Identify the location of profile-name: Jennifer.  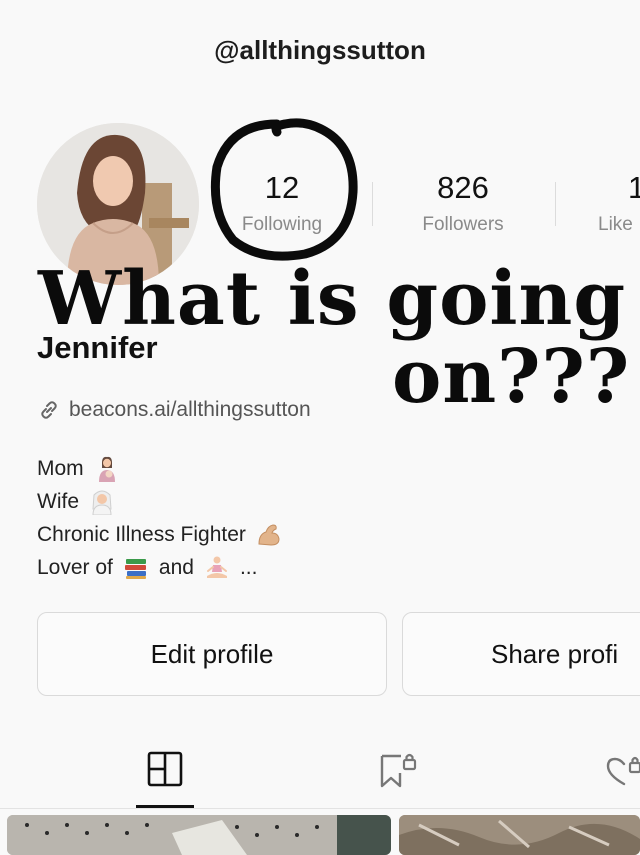
(97, 347).